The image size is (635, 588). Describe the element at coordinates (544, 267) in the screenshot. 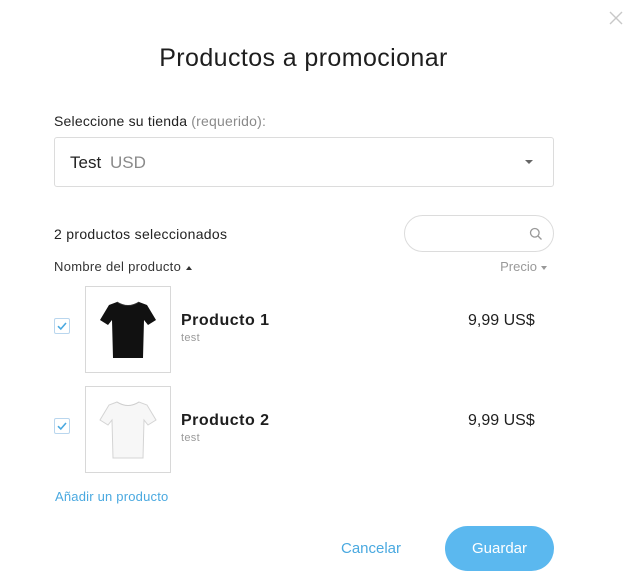

I see `sort-down-icon` at that location.